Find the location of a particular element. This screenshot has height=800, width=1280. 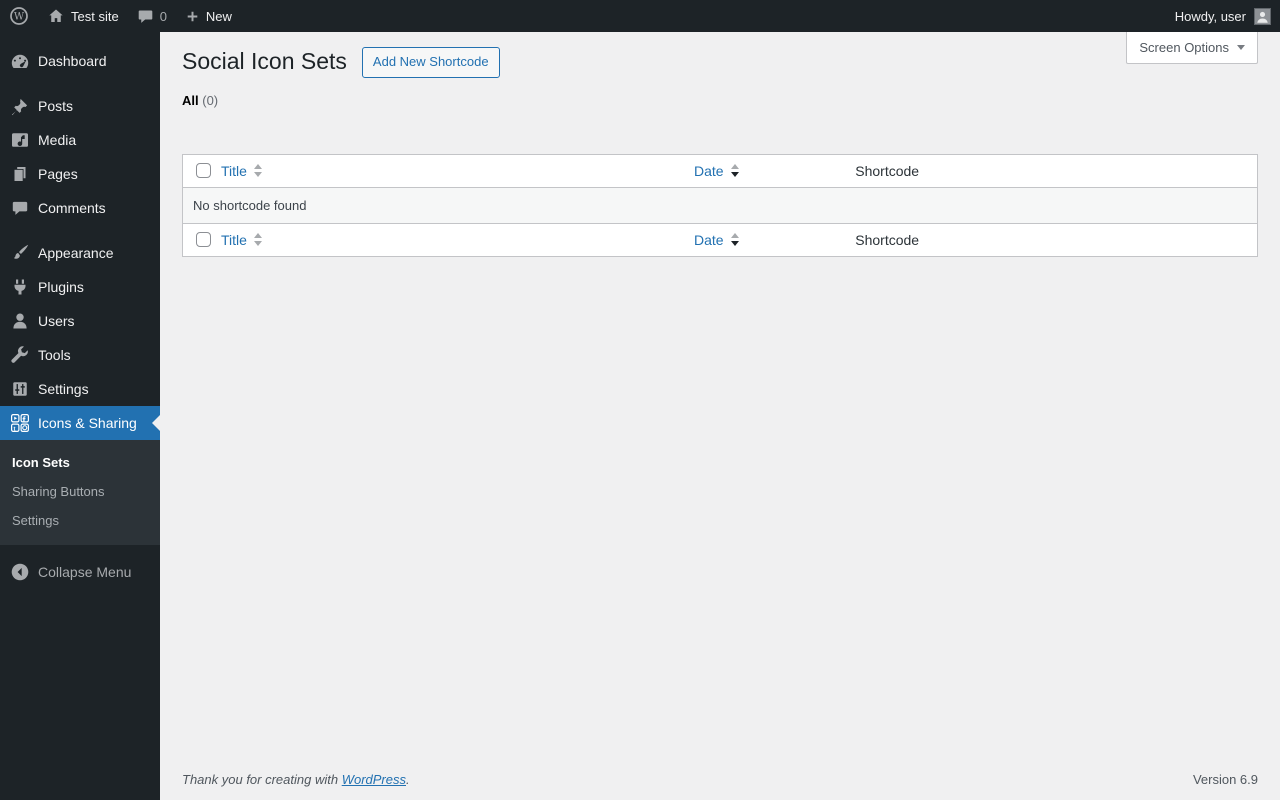

avatar is located at coordinates (1262, 16).